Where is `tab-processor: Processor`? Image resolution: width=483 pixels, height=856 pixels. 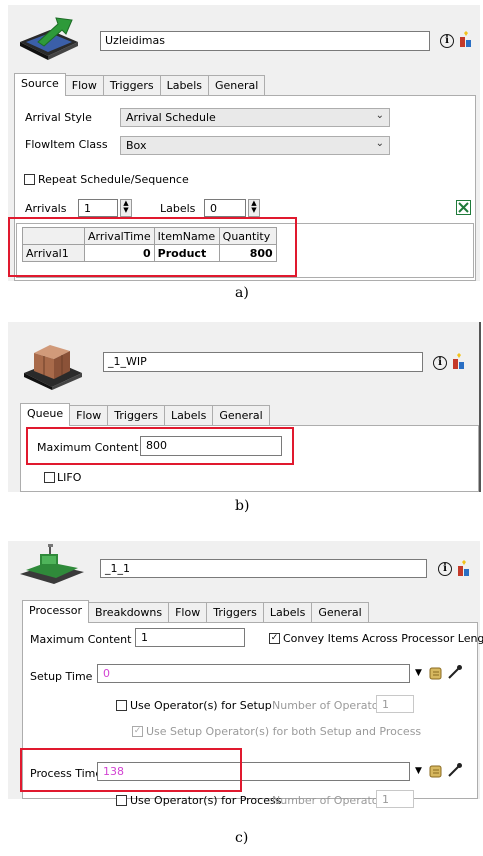
tab-processor: Processor is located at coordinates (55, 611).